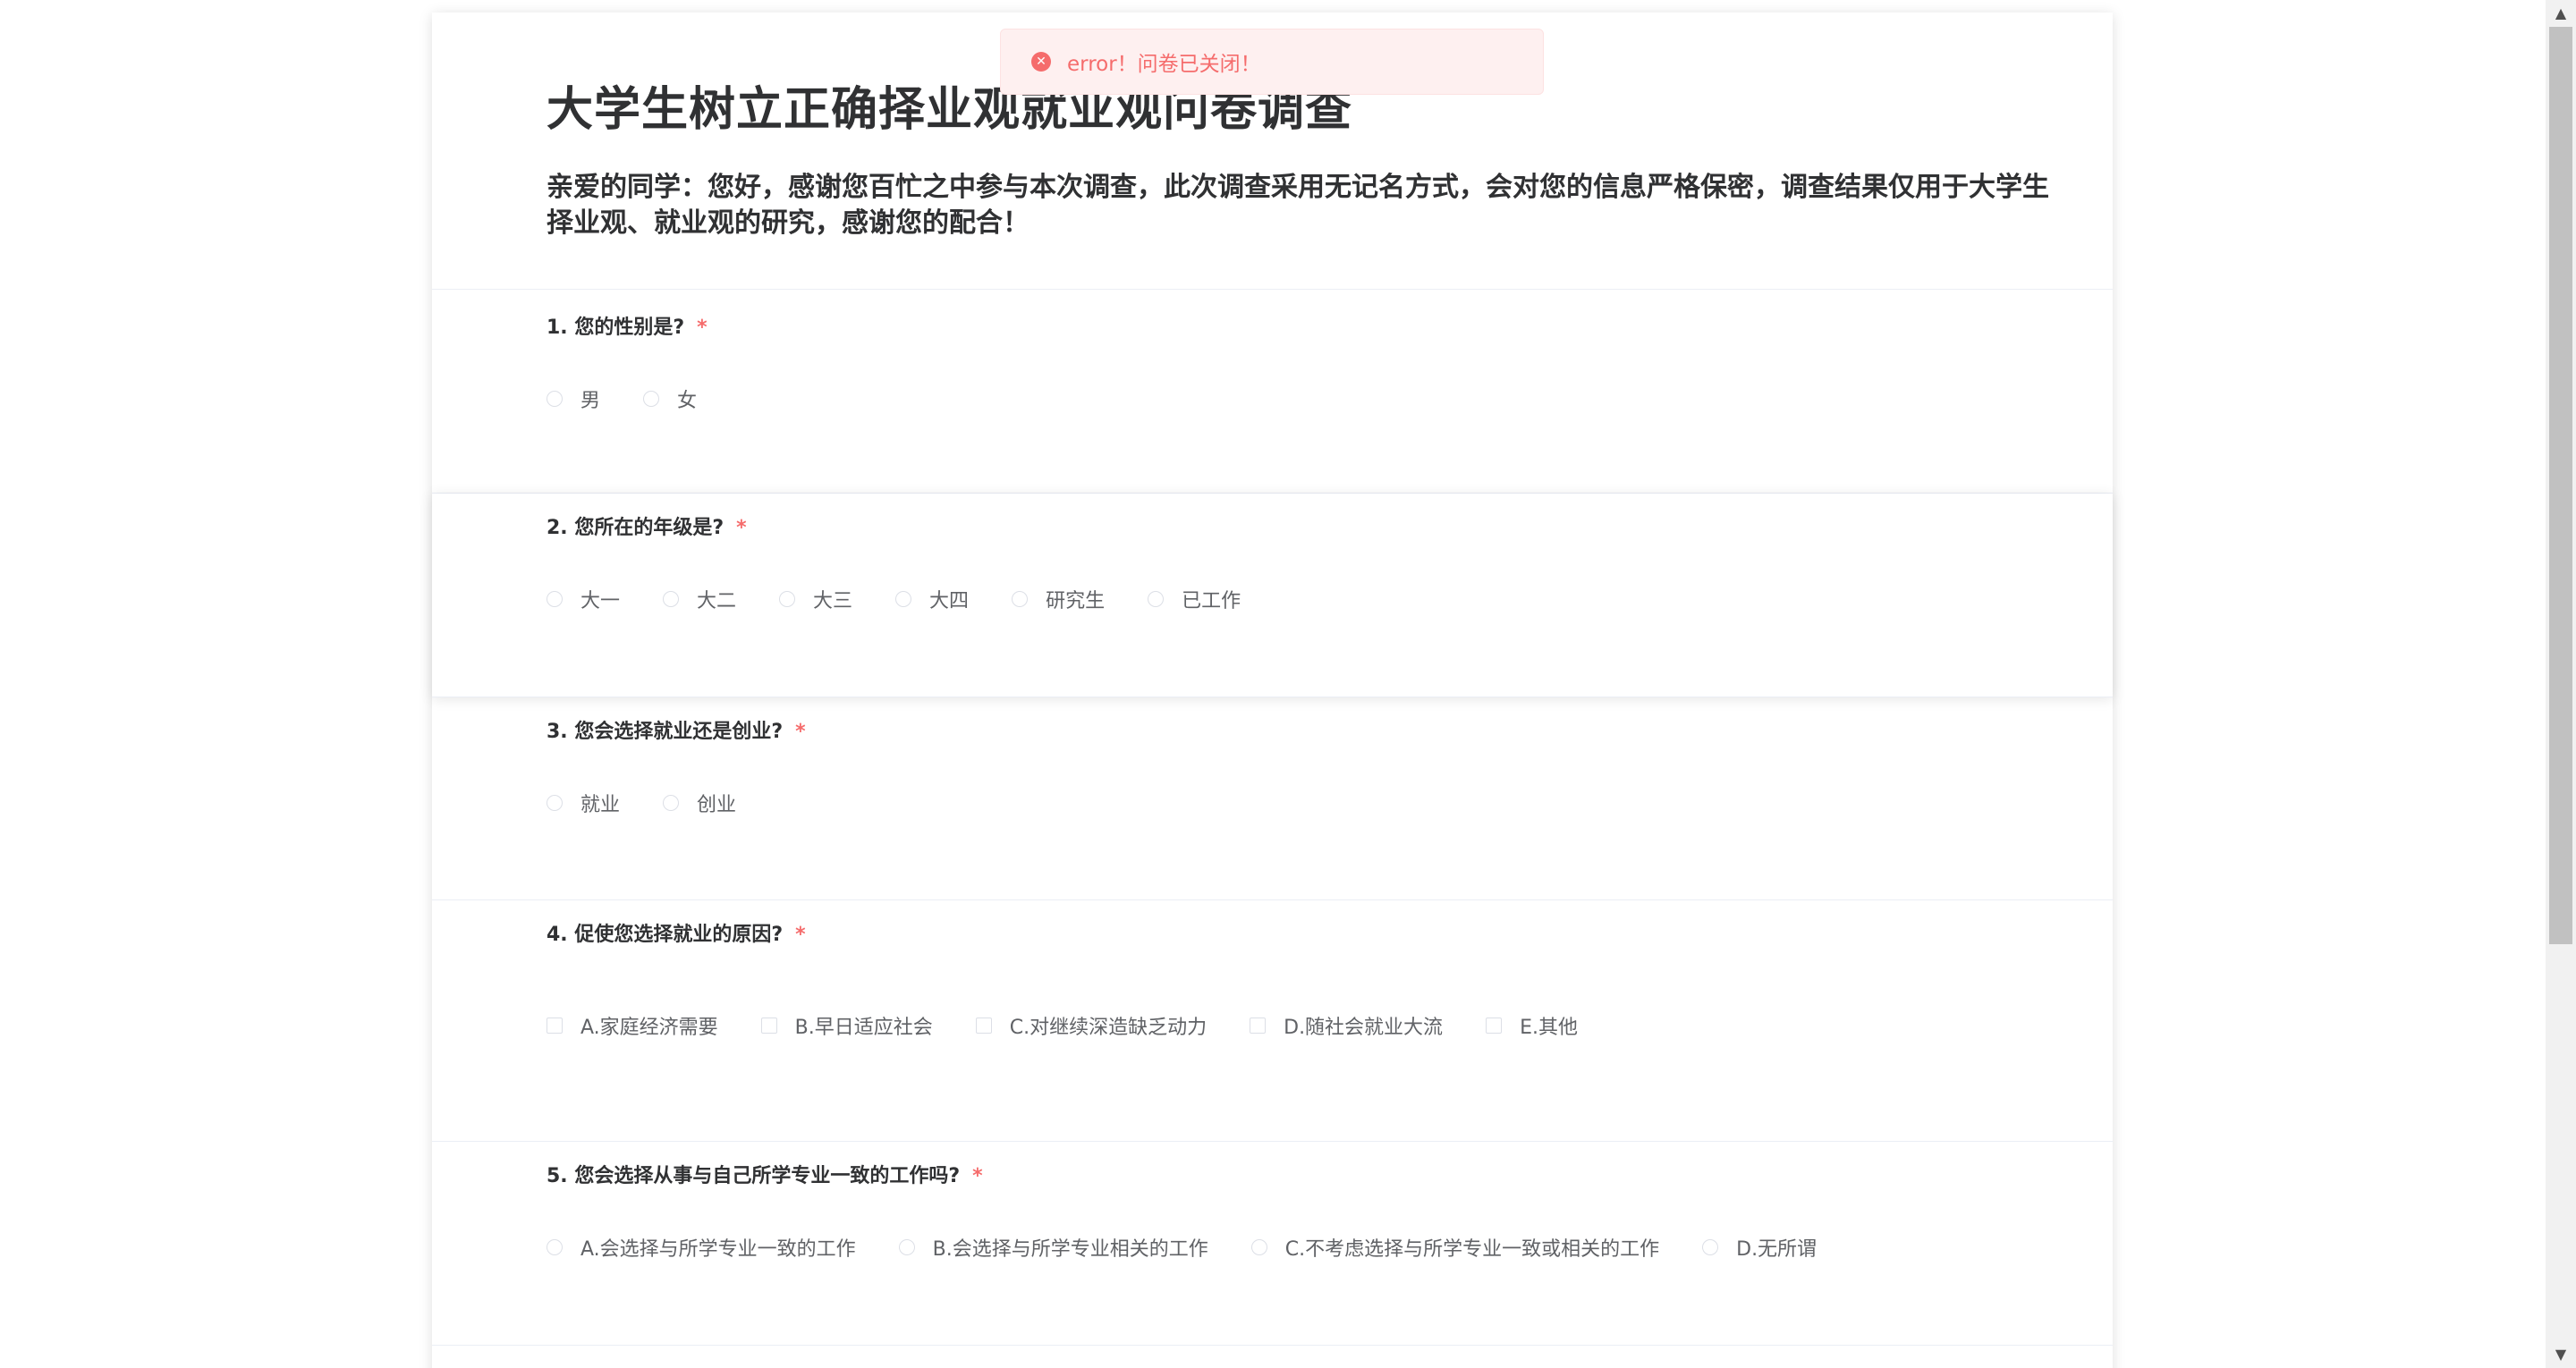 This screenshot has width=2576, height=1368. Describe the element at coordinates (1194, 599) in the screenshot. I see `option-employed: 已工作` at that location.